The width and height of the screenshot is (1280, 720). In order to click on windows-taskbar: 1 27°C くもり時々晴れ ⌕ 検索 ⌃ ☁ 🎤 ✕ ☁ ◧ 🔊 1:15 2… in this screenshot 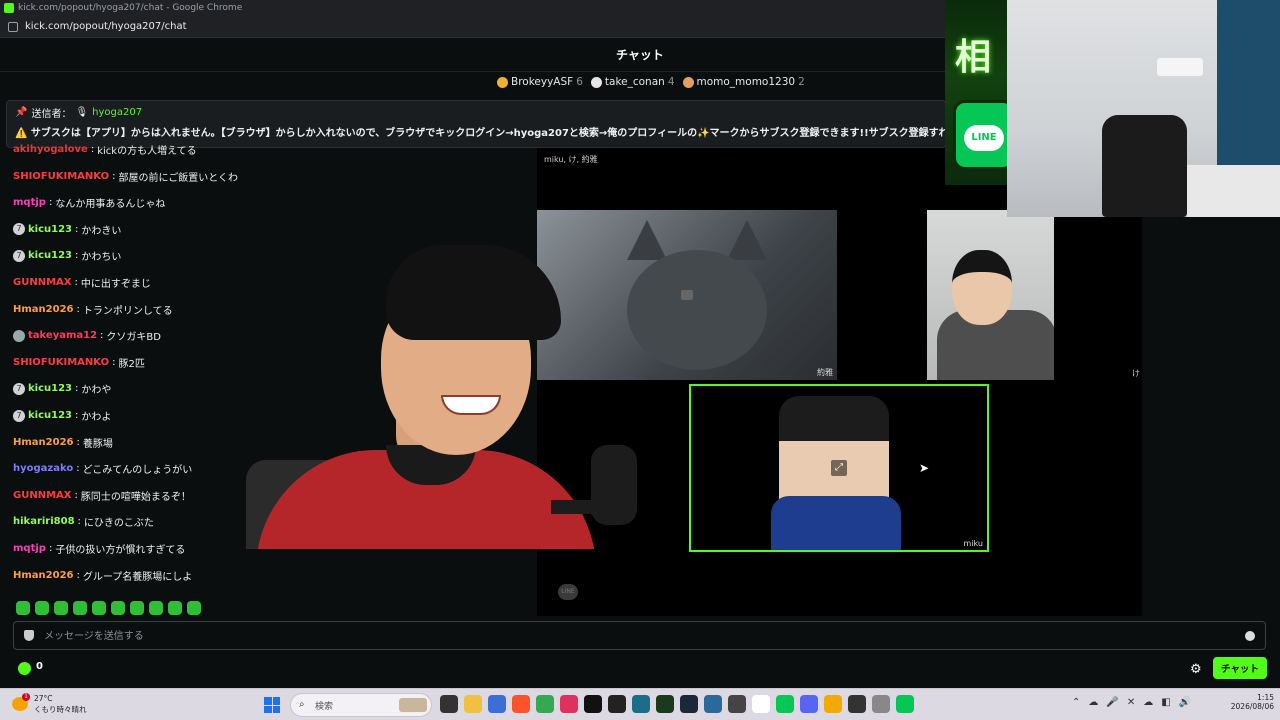, I will do `click(640, 704)`.